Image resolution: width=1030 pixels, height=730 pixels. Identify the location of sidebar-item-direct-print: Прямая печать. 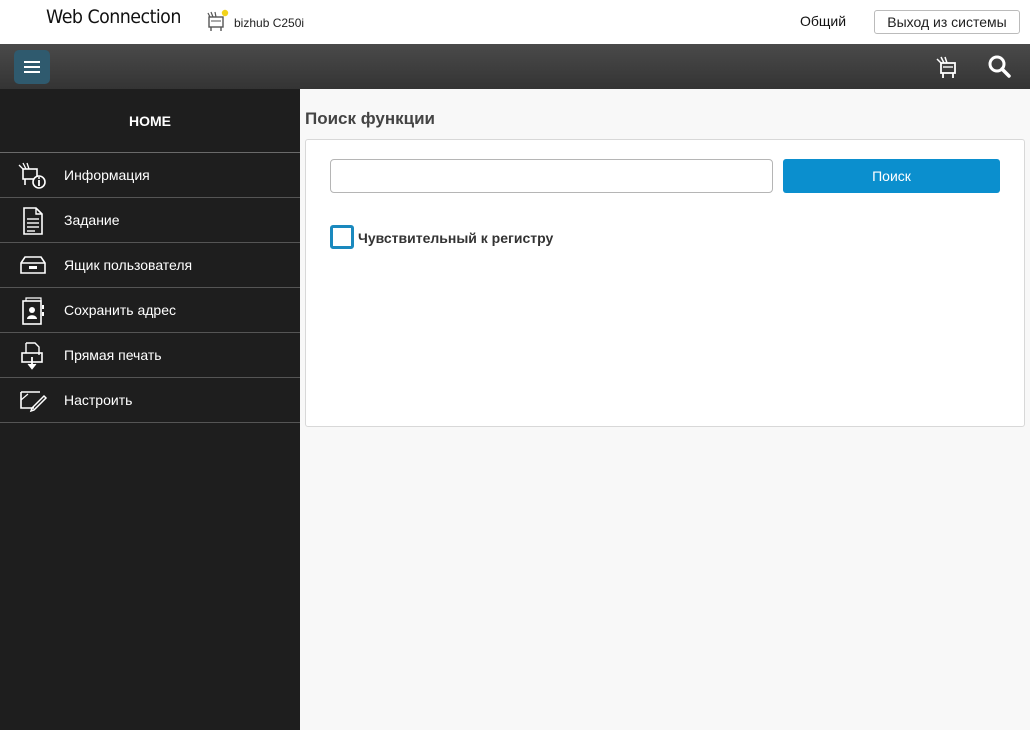
(150, 355).